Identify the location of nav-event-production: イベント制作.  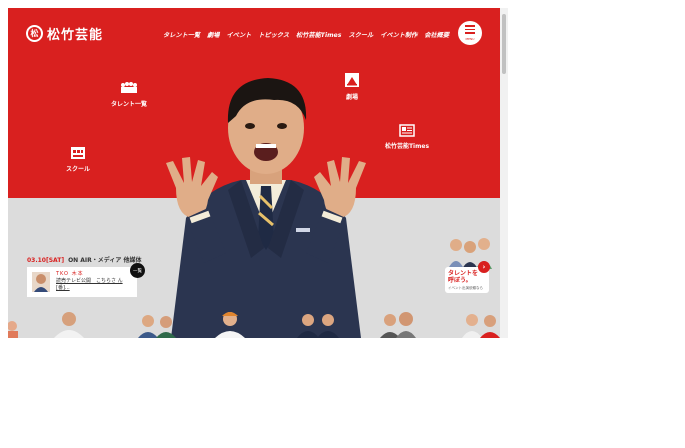
(398, 34).